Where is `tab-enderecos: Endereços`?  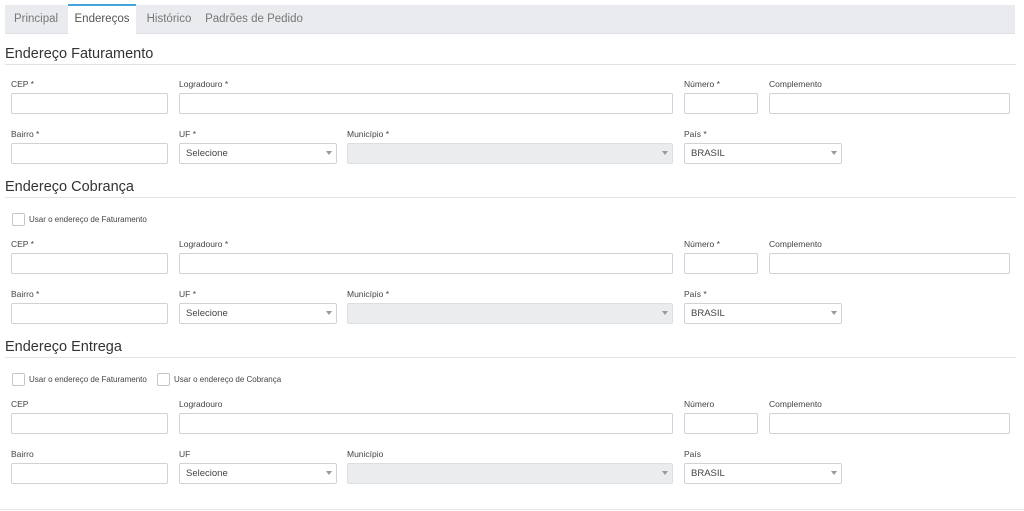 tab-enderecos: Endereços is located at coordinates (102, 19).